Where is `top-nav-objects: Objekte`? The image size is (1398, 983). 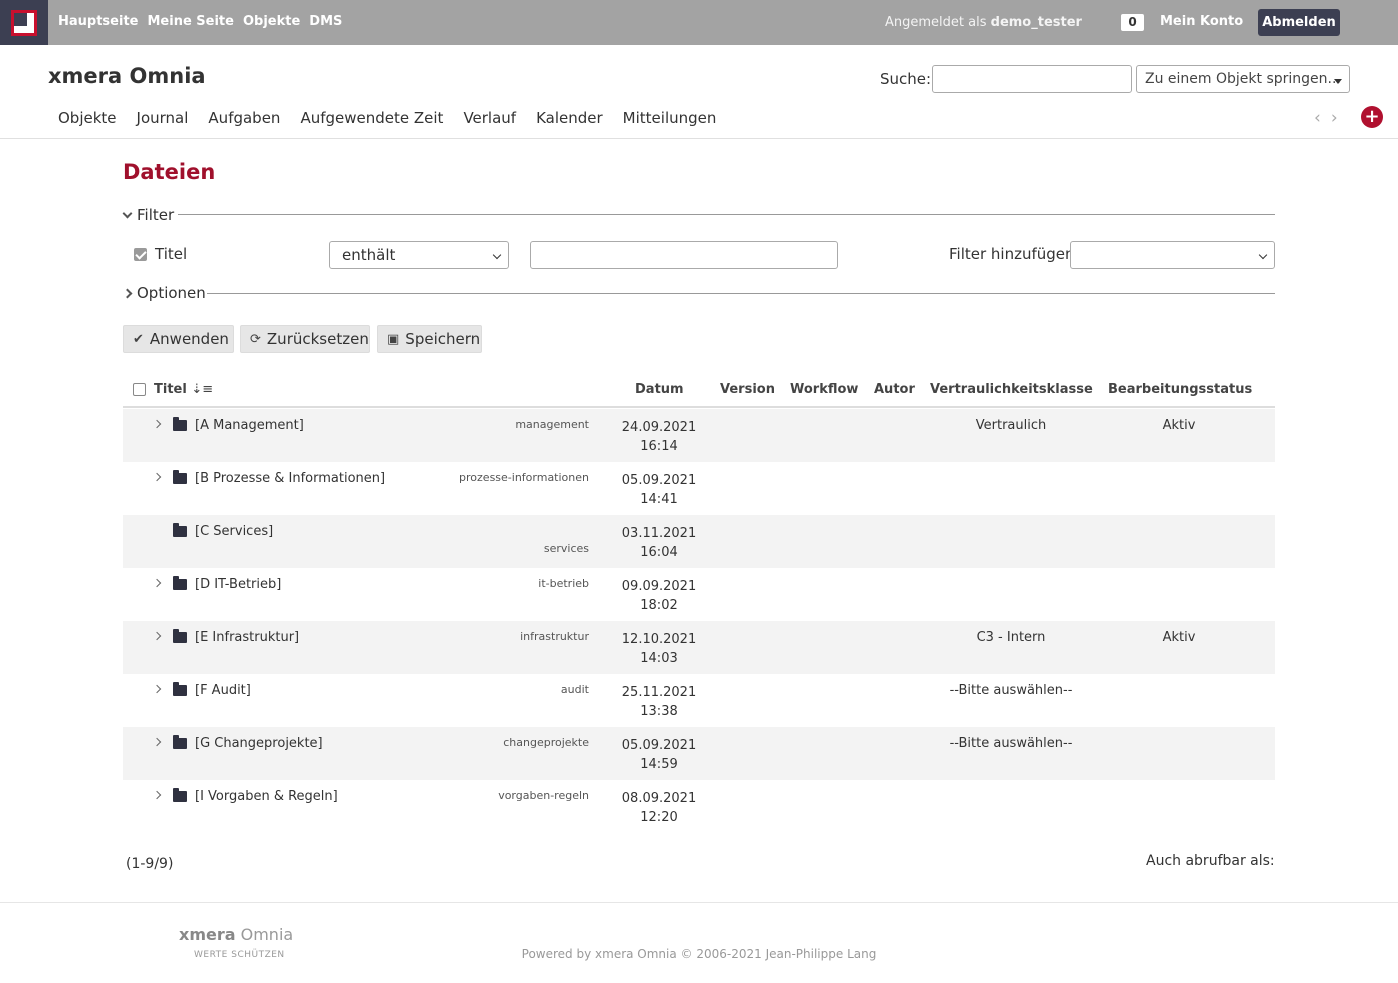
top-nav-objects: Objekte is located at coordinates (271, 21).